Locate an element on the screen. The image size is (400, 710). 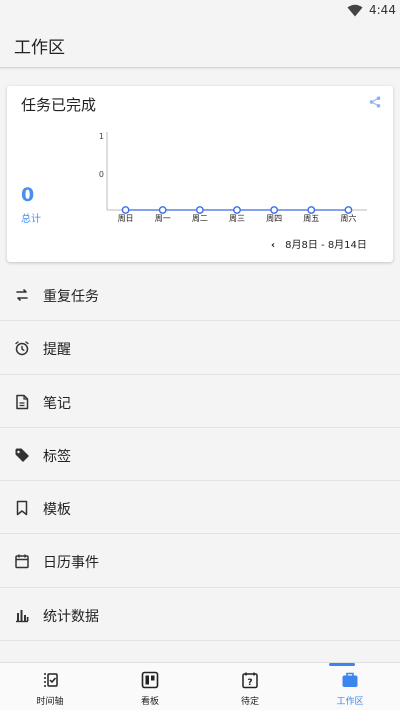
menu-item: 统计数据 is located at coordinates (200, 614).